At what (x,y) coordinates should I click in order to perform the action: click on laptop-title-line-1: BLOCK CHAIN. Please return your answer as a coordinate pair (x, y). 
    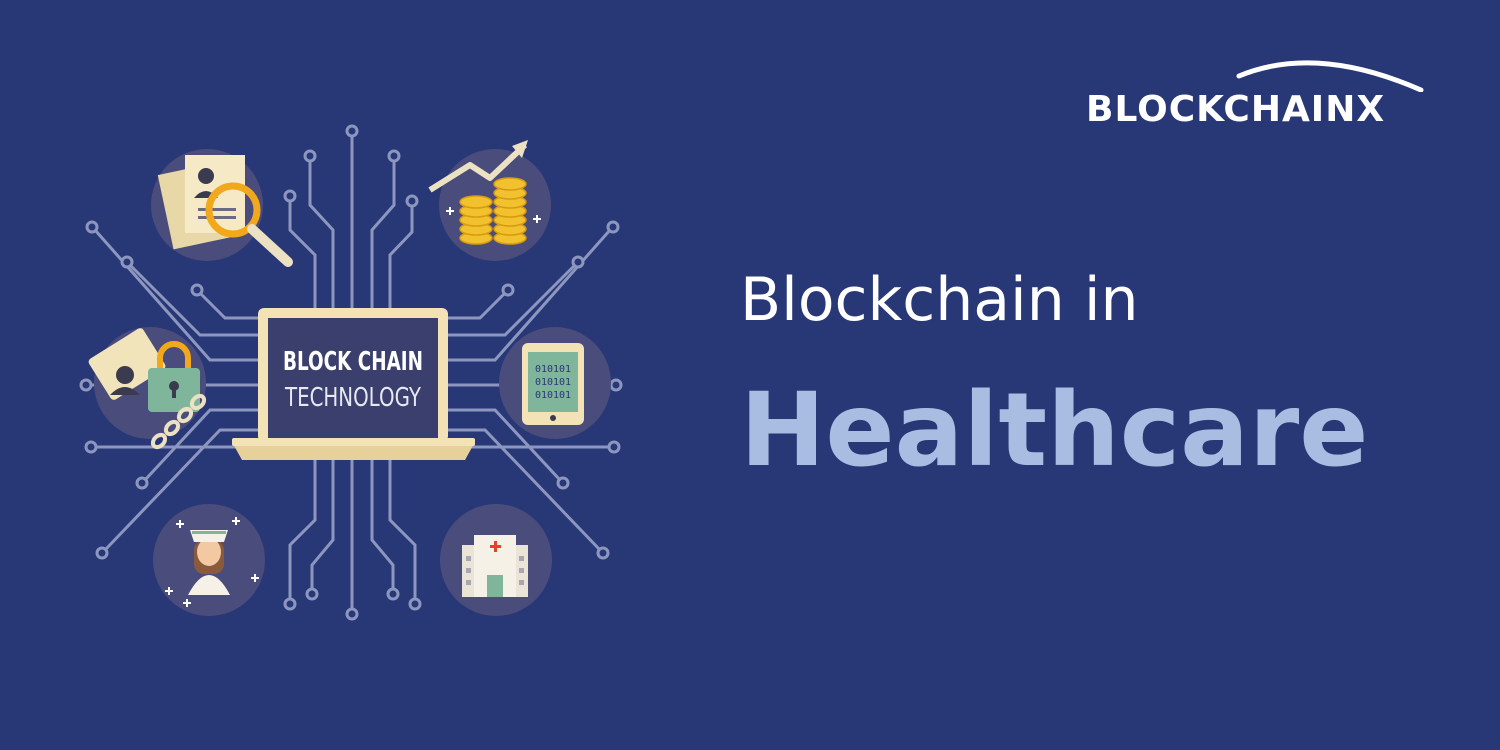
    Looking at the image, I should click on (353, 362).